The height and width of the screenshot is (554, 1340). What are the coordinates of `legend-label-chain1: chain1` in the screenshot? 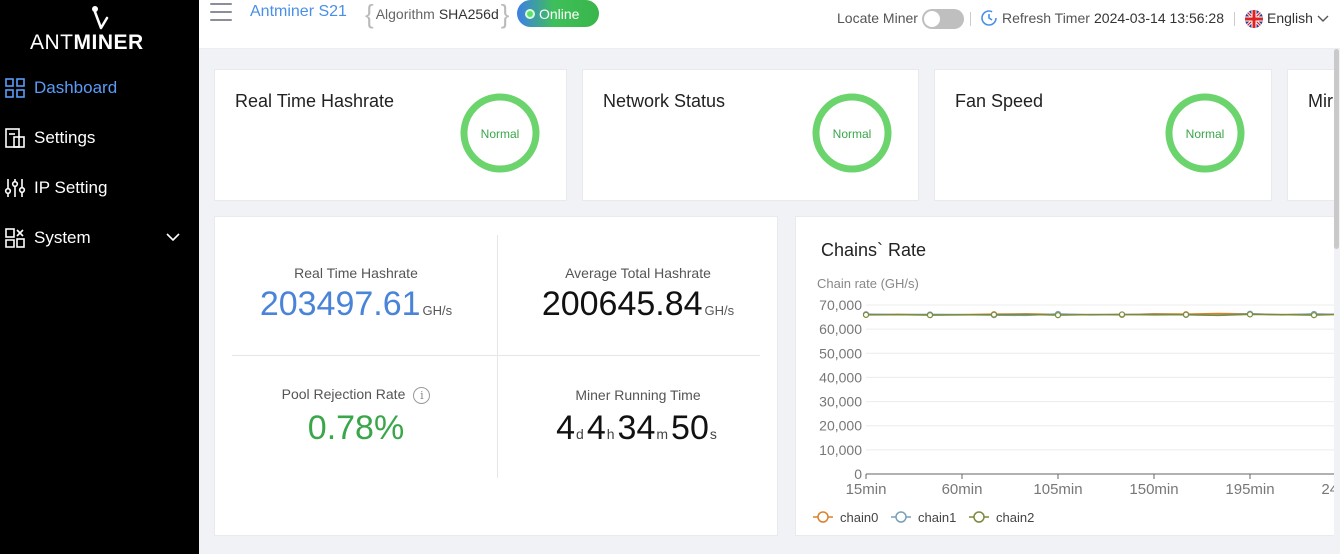 It's located at (937, 517).